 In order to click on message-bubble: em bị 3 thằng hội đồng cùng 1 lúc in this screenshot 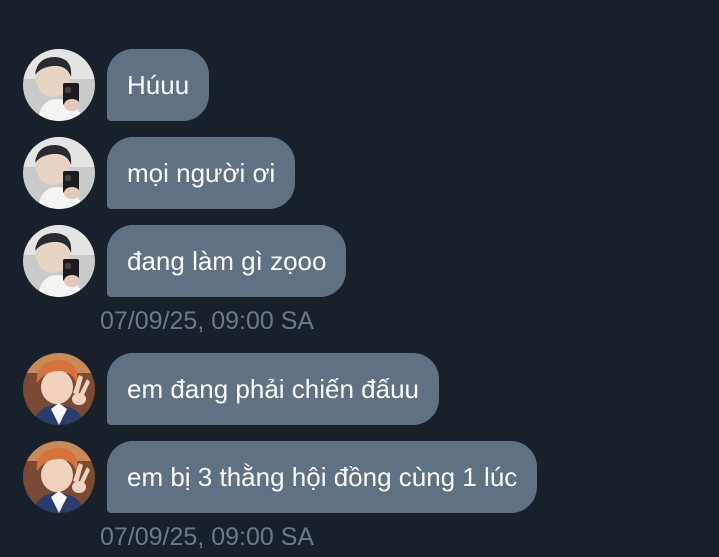, I will do `click(322, 477)`.